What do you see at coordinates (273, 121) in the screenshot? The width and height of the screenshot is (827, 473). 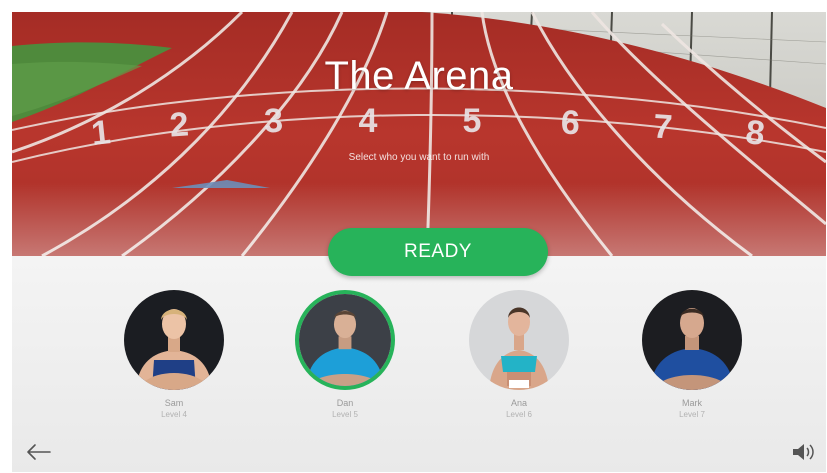 I see `lane-number: 3` at bounding box center [273, 121].